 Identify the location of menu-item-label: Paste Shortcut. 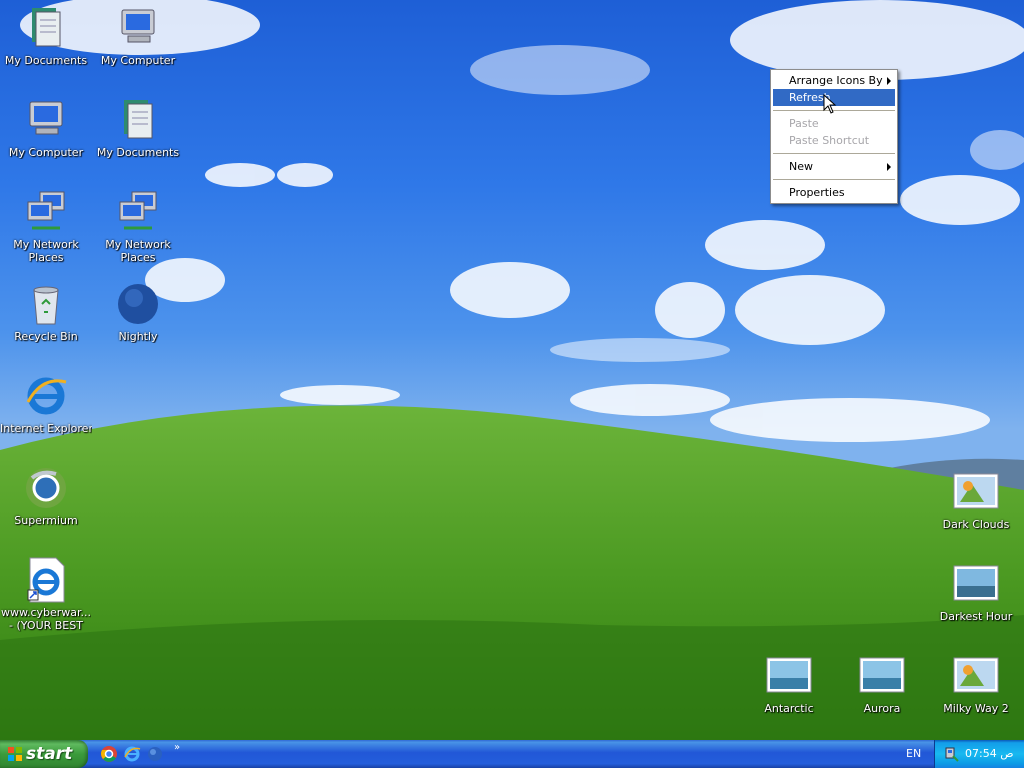
(829, 140).